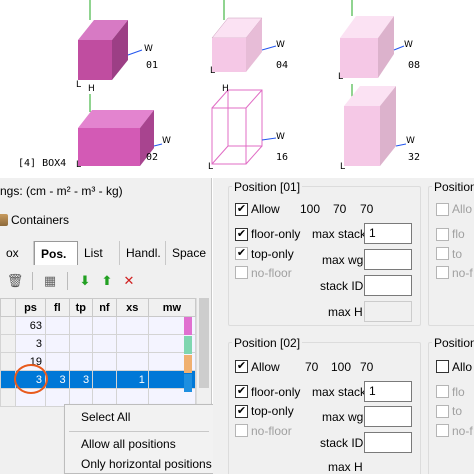  I want to click on menu-item-only-horizontal-positions: Only horizontal positions, so click(146, 464).